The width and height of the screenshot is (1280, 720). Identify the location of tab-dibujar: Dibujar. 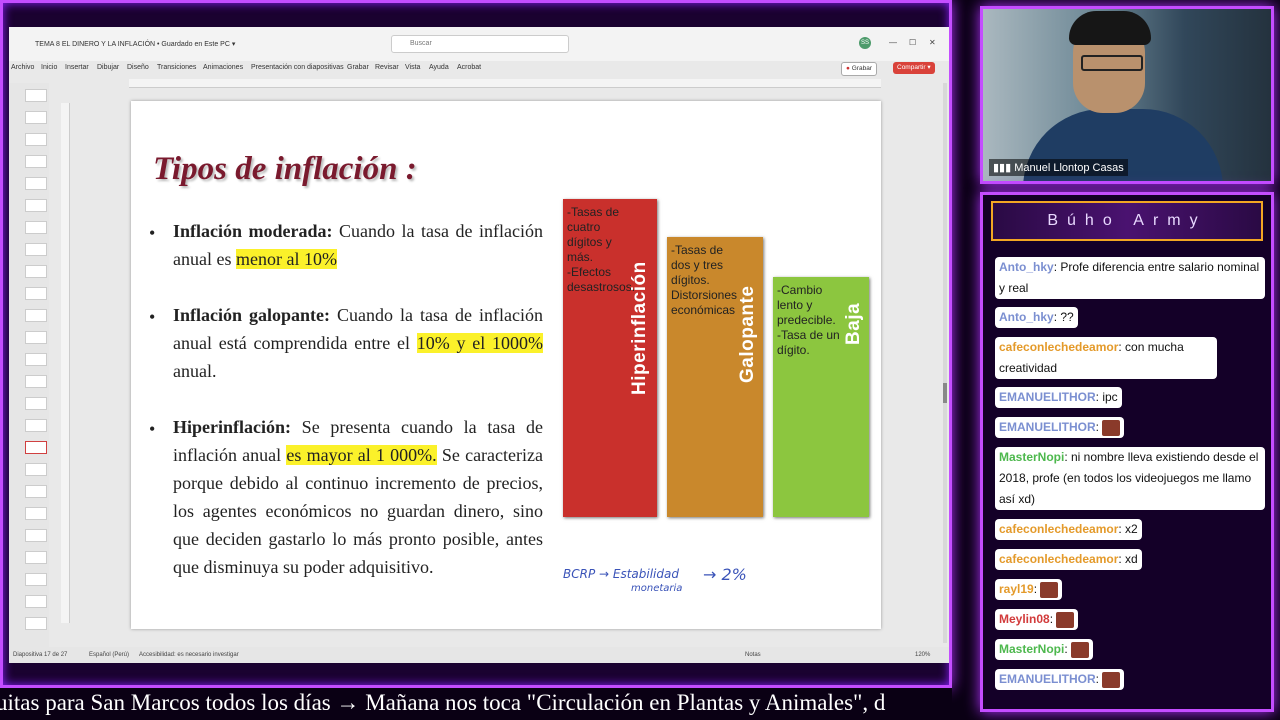
(108, 67).